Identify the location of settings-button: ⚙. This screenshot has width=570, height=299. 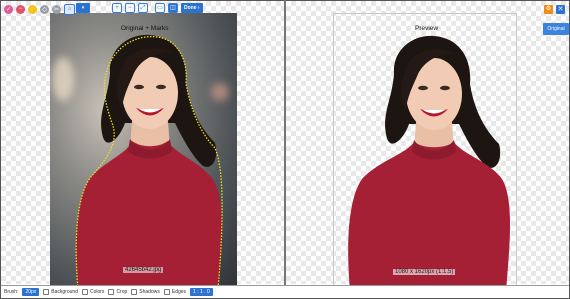
(548, 9).